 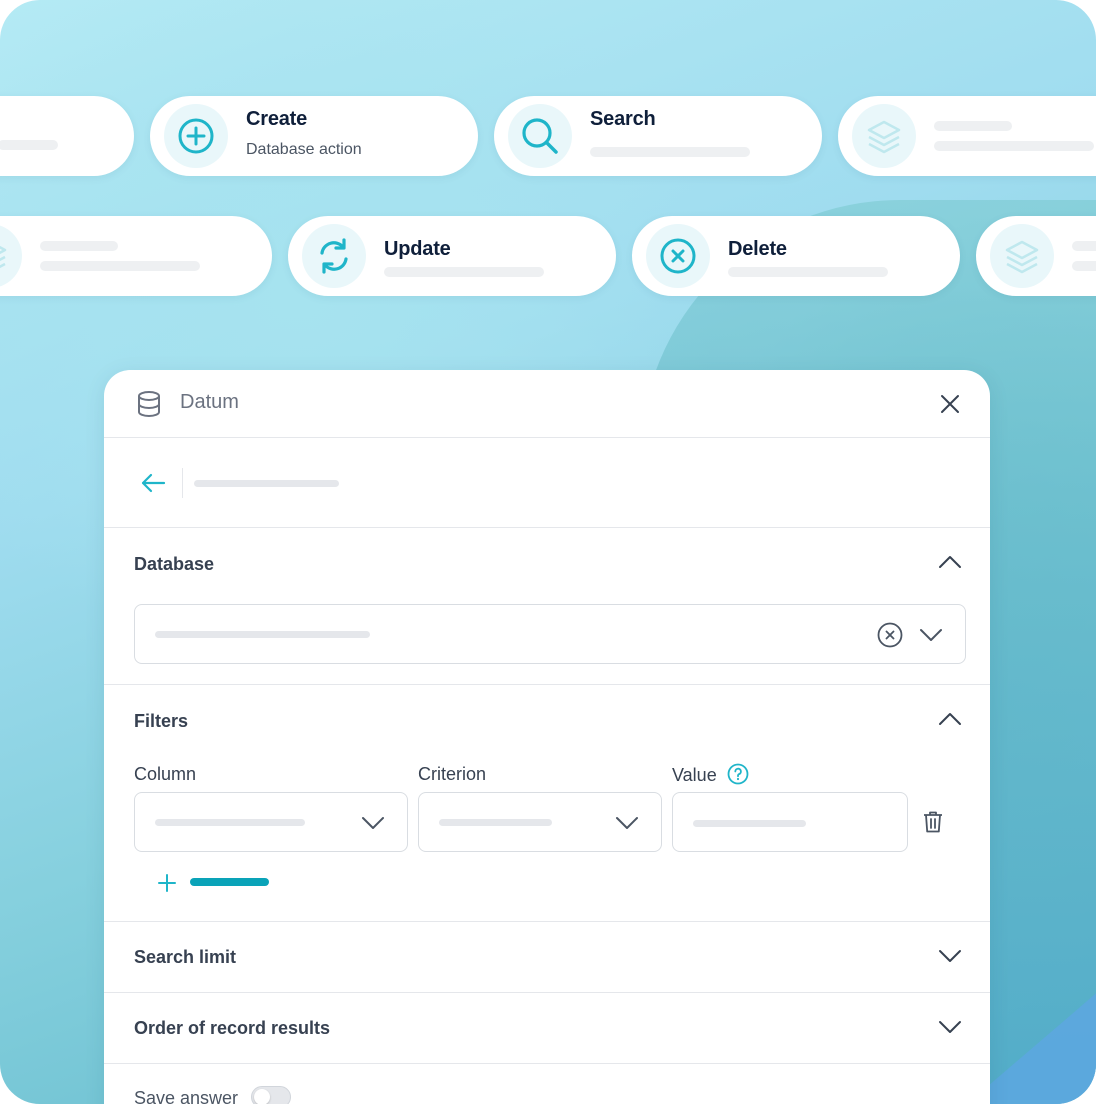 I want to click on action-card-search: Search, so click(x=658, y=136).